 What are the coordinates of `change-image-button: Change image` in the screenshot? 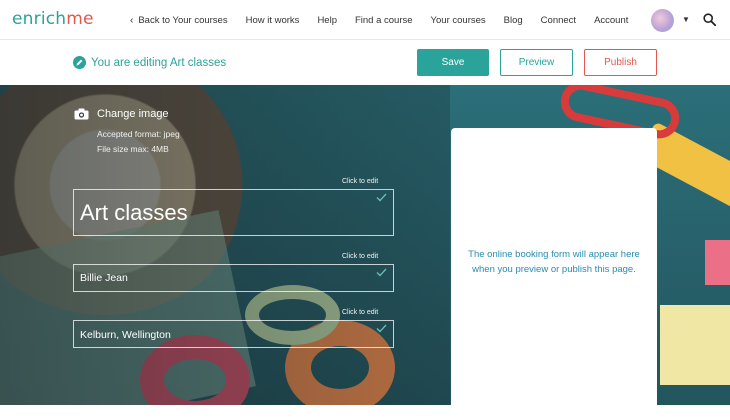 It's located at (121, 114).